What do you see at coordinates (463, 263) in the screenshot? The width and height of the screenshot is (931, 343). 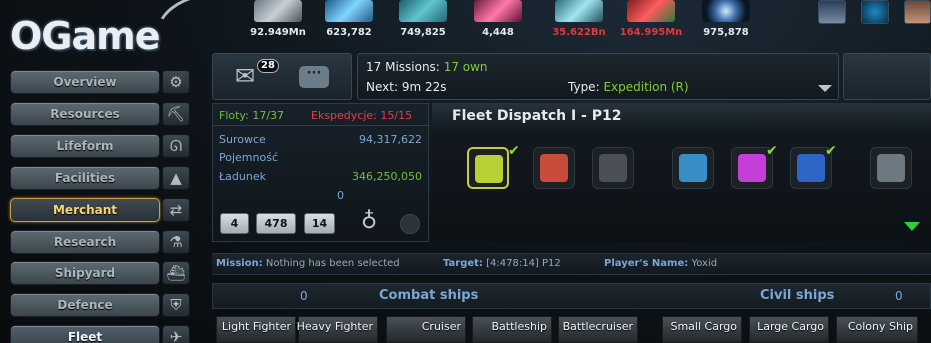 I see `target-label: Target:` at bounding box center [463, 263].